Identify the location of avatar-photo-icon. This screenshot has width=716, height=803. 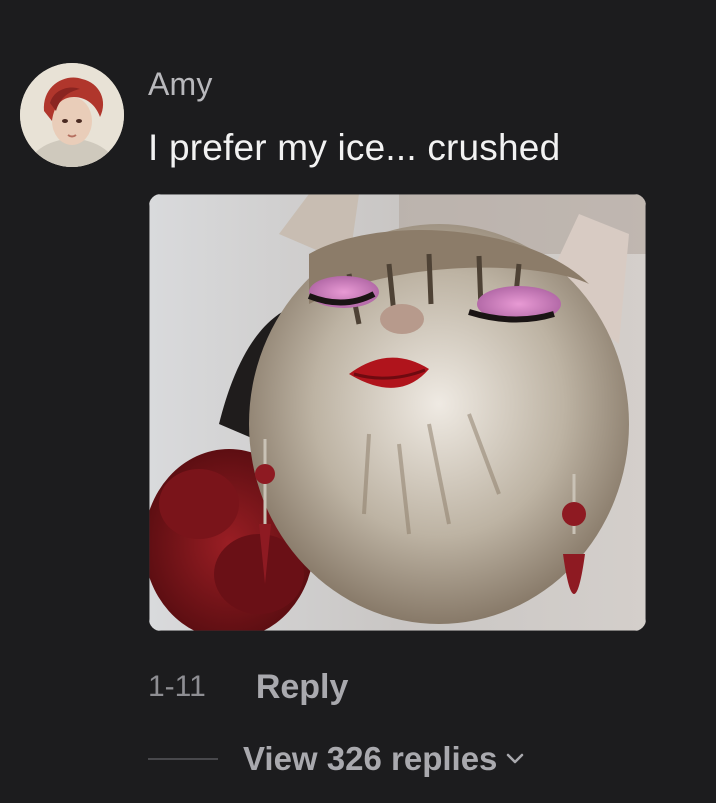
(72, 115).